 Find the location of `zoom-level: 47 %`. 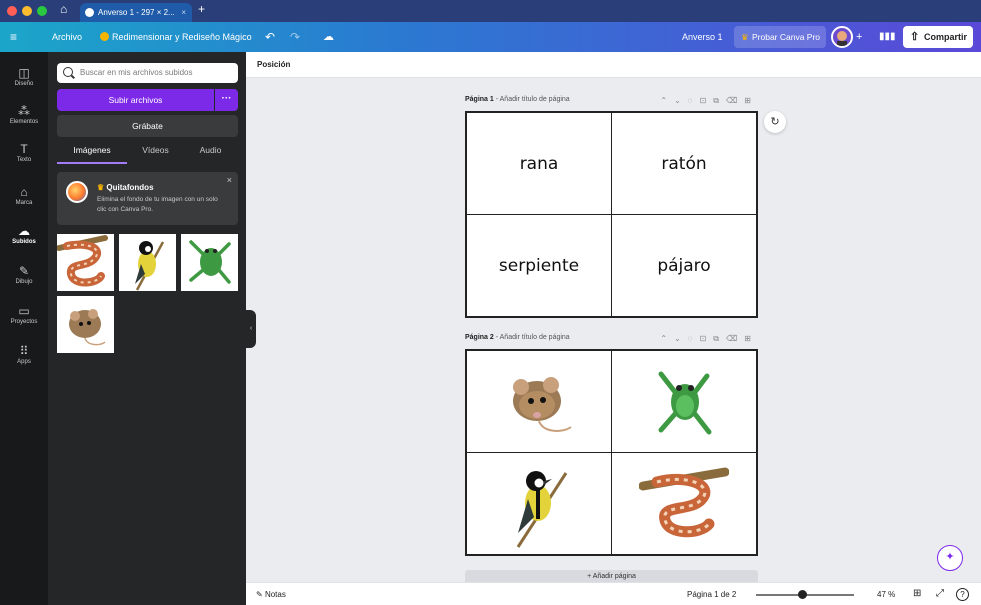

zoom-level: 47 % is located at coordinates (886, 594).